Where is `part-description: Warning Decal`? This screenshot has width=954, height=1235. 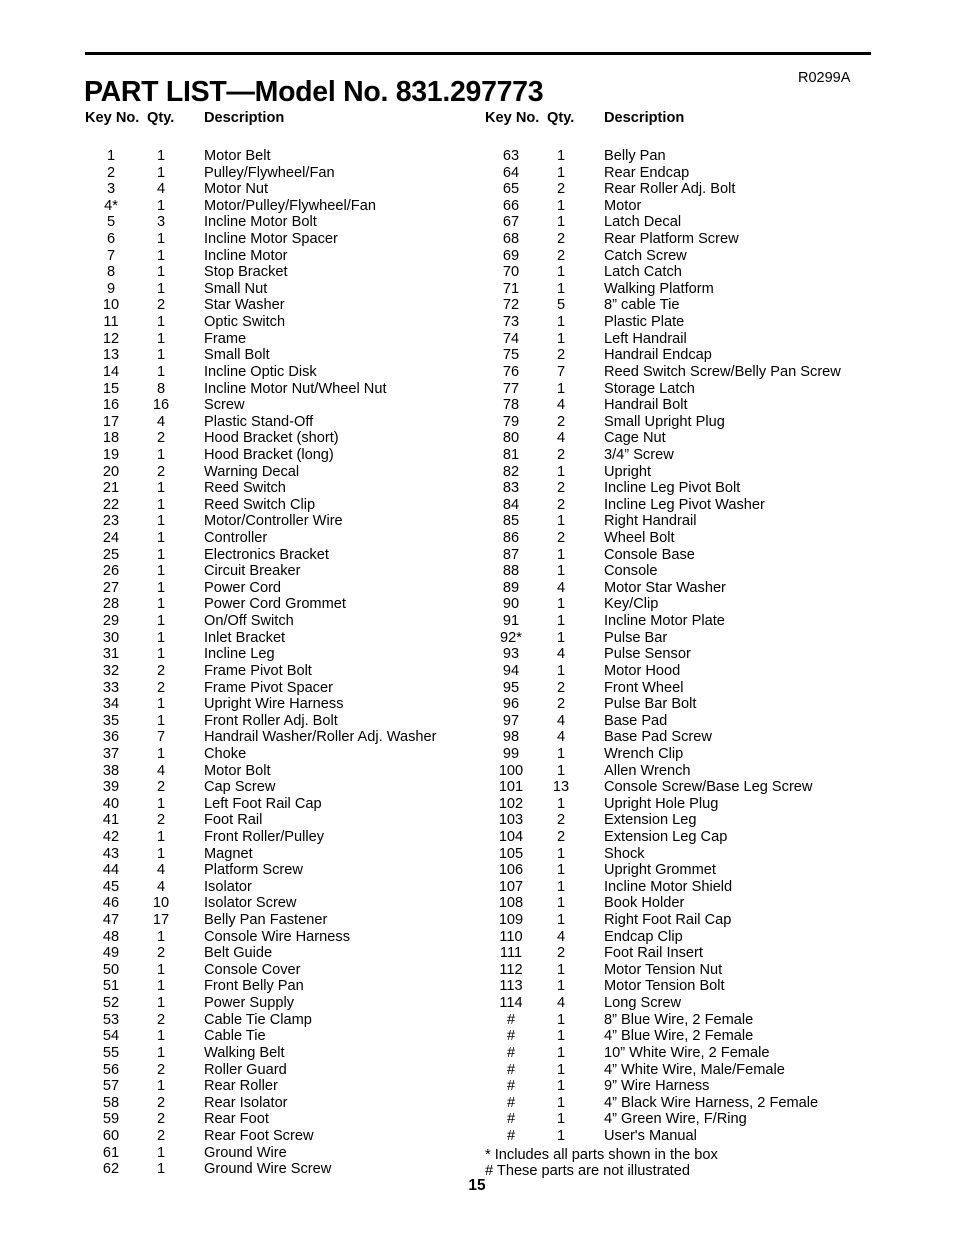
part-description: Warning Decal is located at coordinates (252, 471).